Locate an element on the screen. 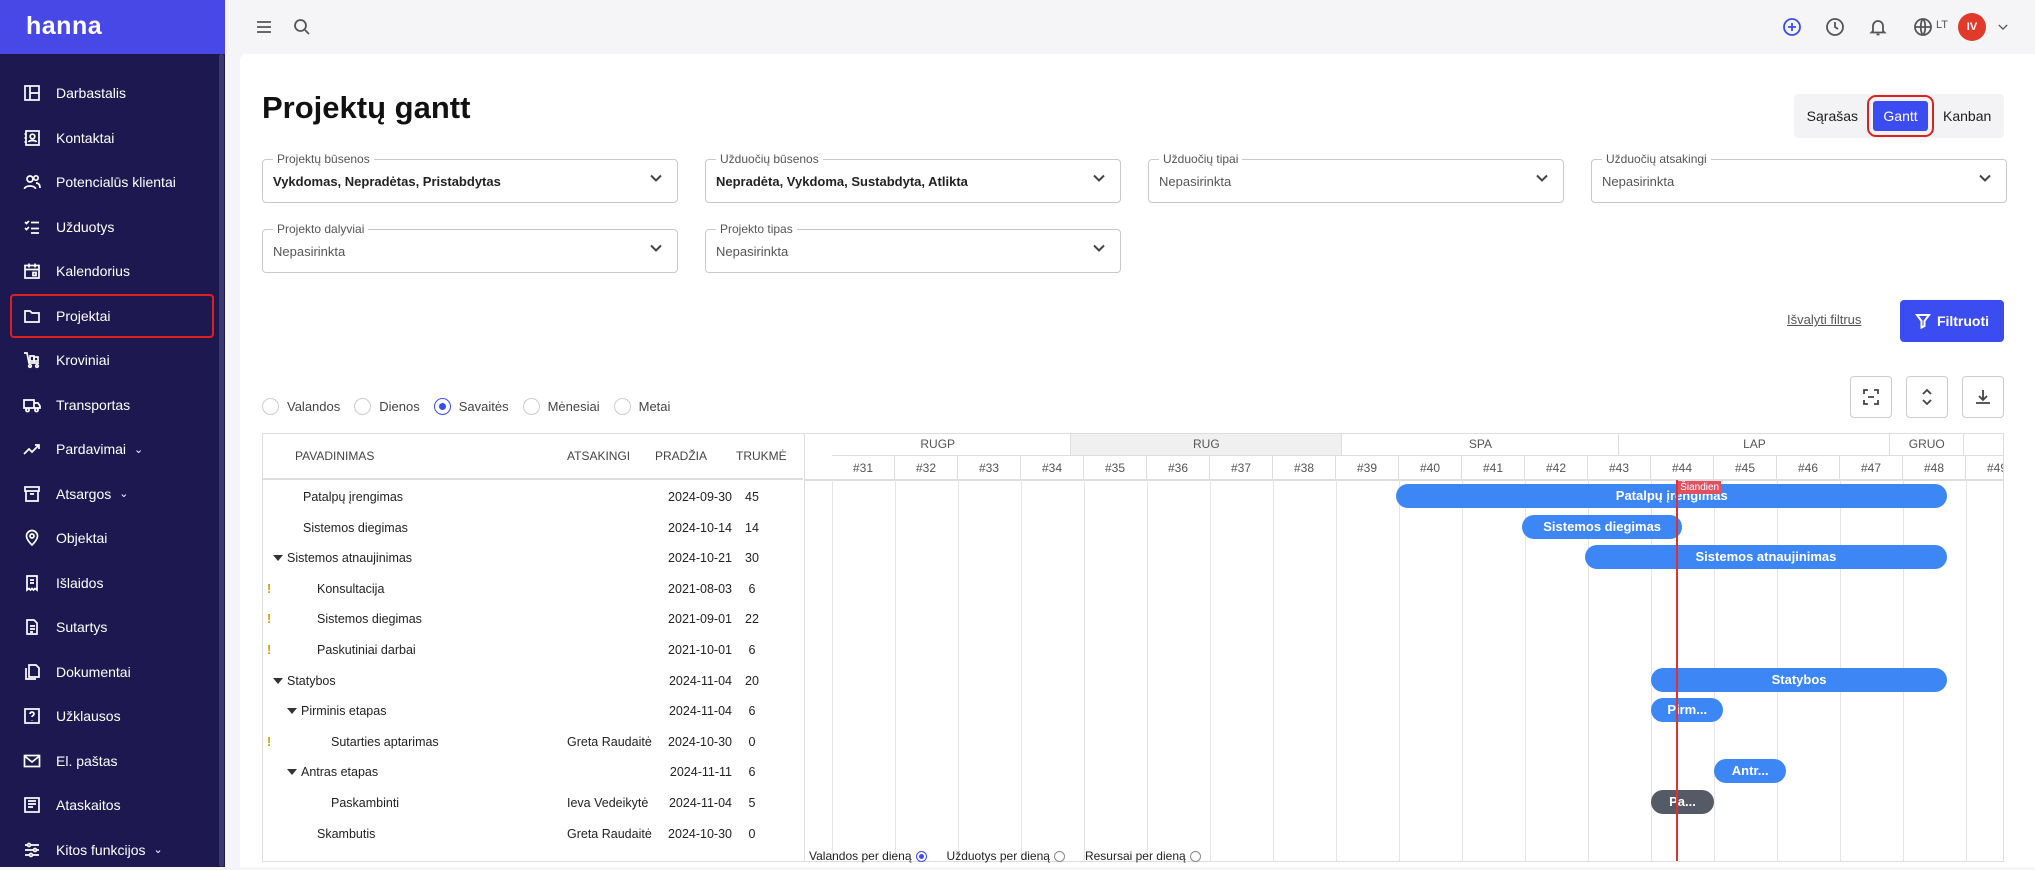 The height and width of the screenshot is (870, 2035). sidebar-item-17: Kitos funkcijos ⌄ is located at coordinates (112, 850).